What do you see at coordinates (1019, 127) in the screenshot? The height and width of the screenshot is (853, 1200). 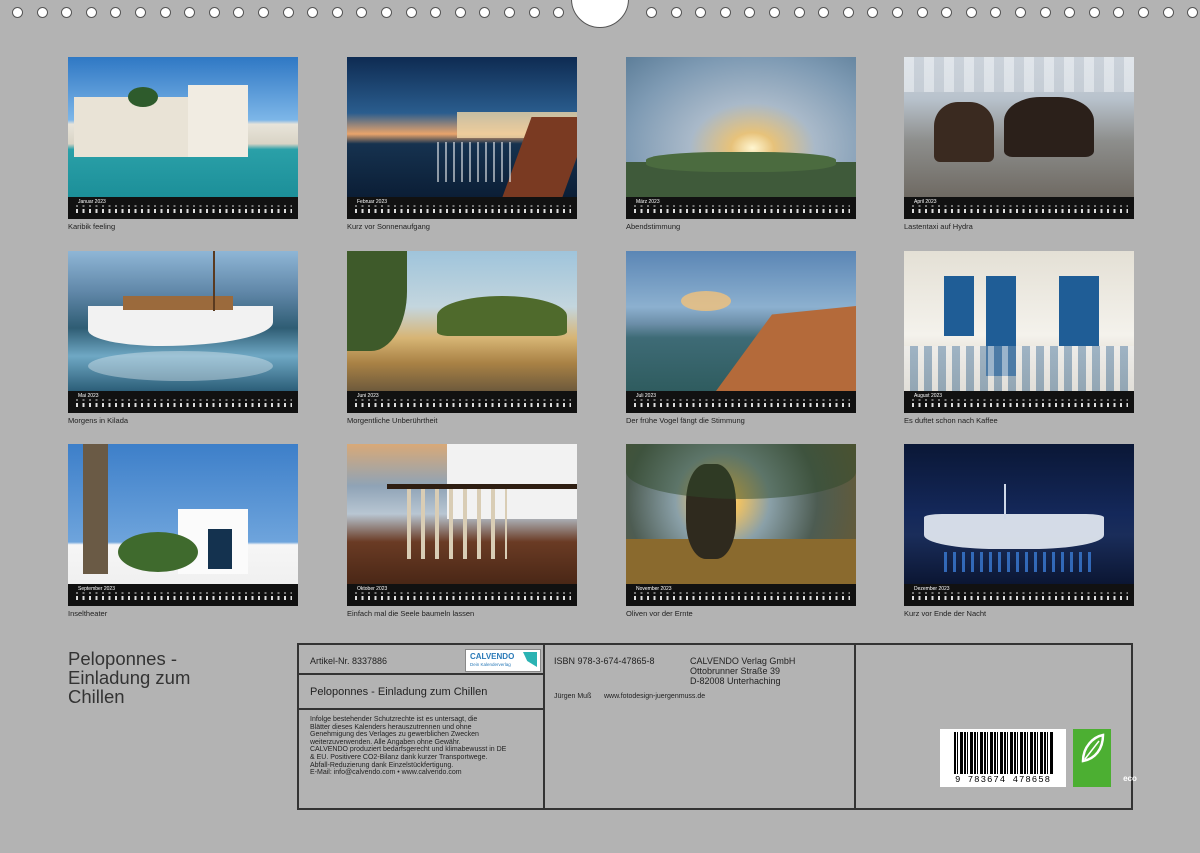 I see `photo-april` at bounding box center [1019, 127].